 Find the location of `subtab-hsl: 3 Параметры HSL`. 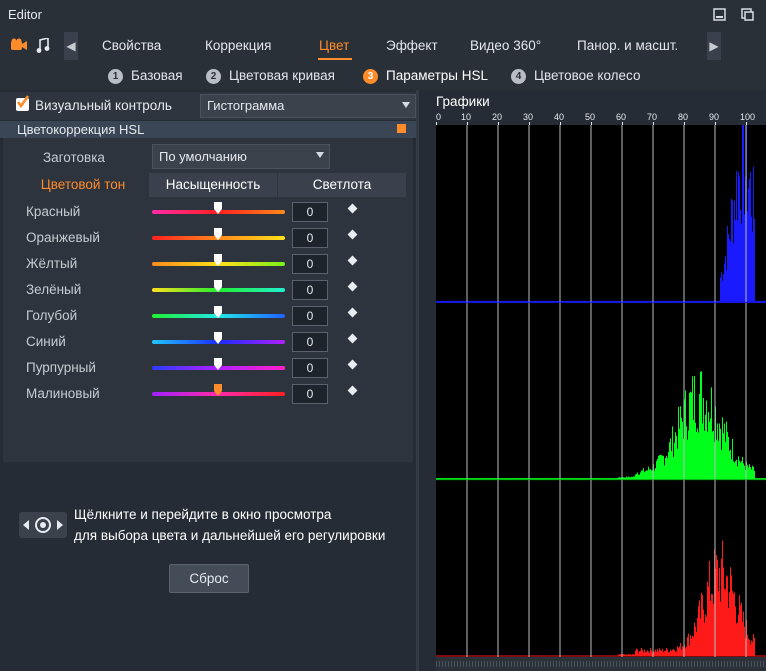

subtab-hsl: 3 Параметры HSL is located at coordinates (425, 76).